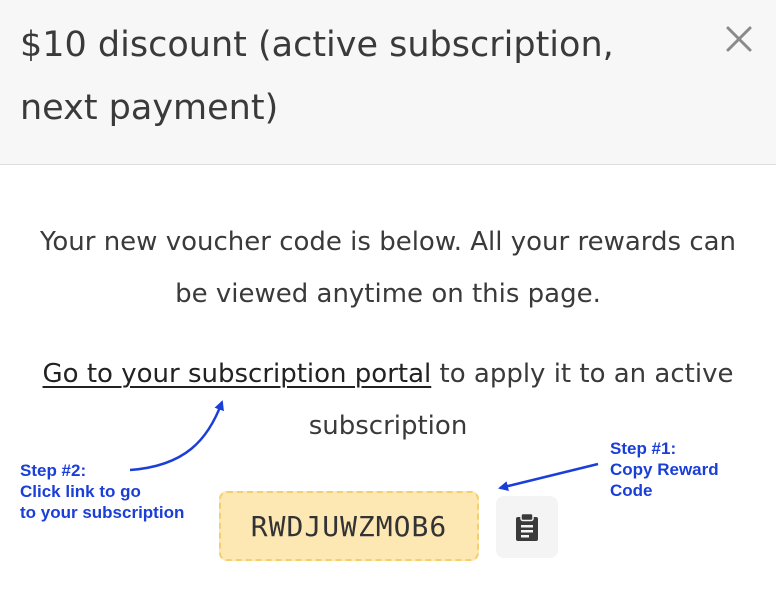 Image resolution: width=776 pixels, height=603 pixels. I want to click on step1-annotation: Step #1: Copy Reward Code, so click(690, 469).